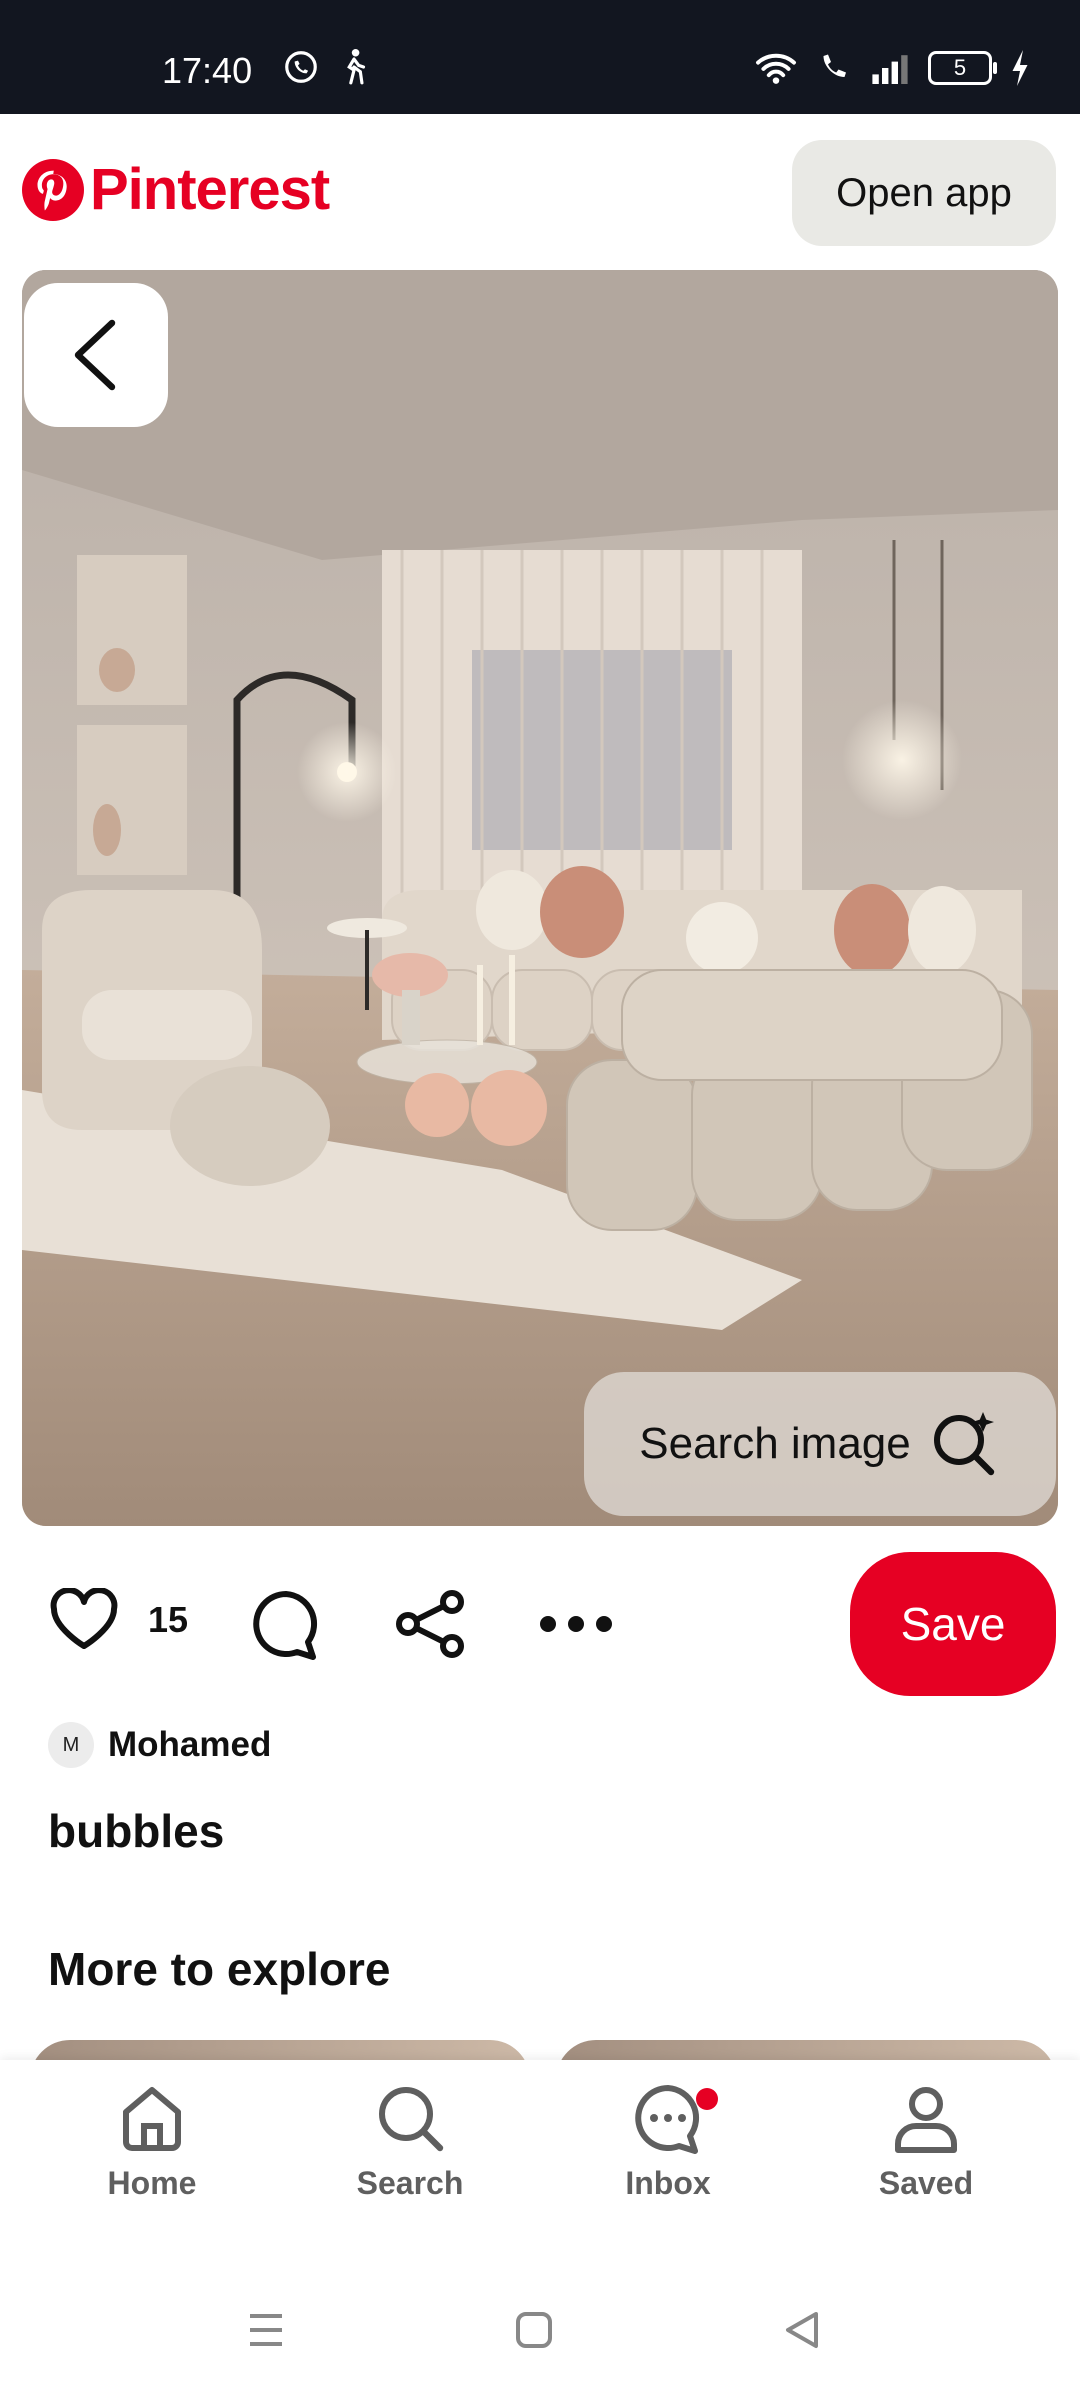  What do you see at coordinates (963, 1444) in the screenshot?
I see `visual-search-icon` at bounding box center [963, 1444].